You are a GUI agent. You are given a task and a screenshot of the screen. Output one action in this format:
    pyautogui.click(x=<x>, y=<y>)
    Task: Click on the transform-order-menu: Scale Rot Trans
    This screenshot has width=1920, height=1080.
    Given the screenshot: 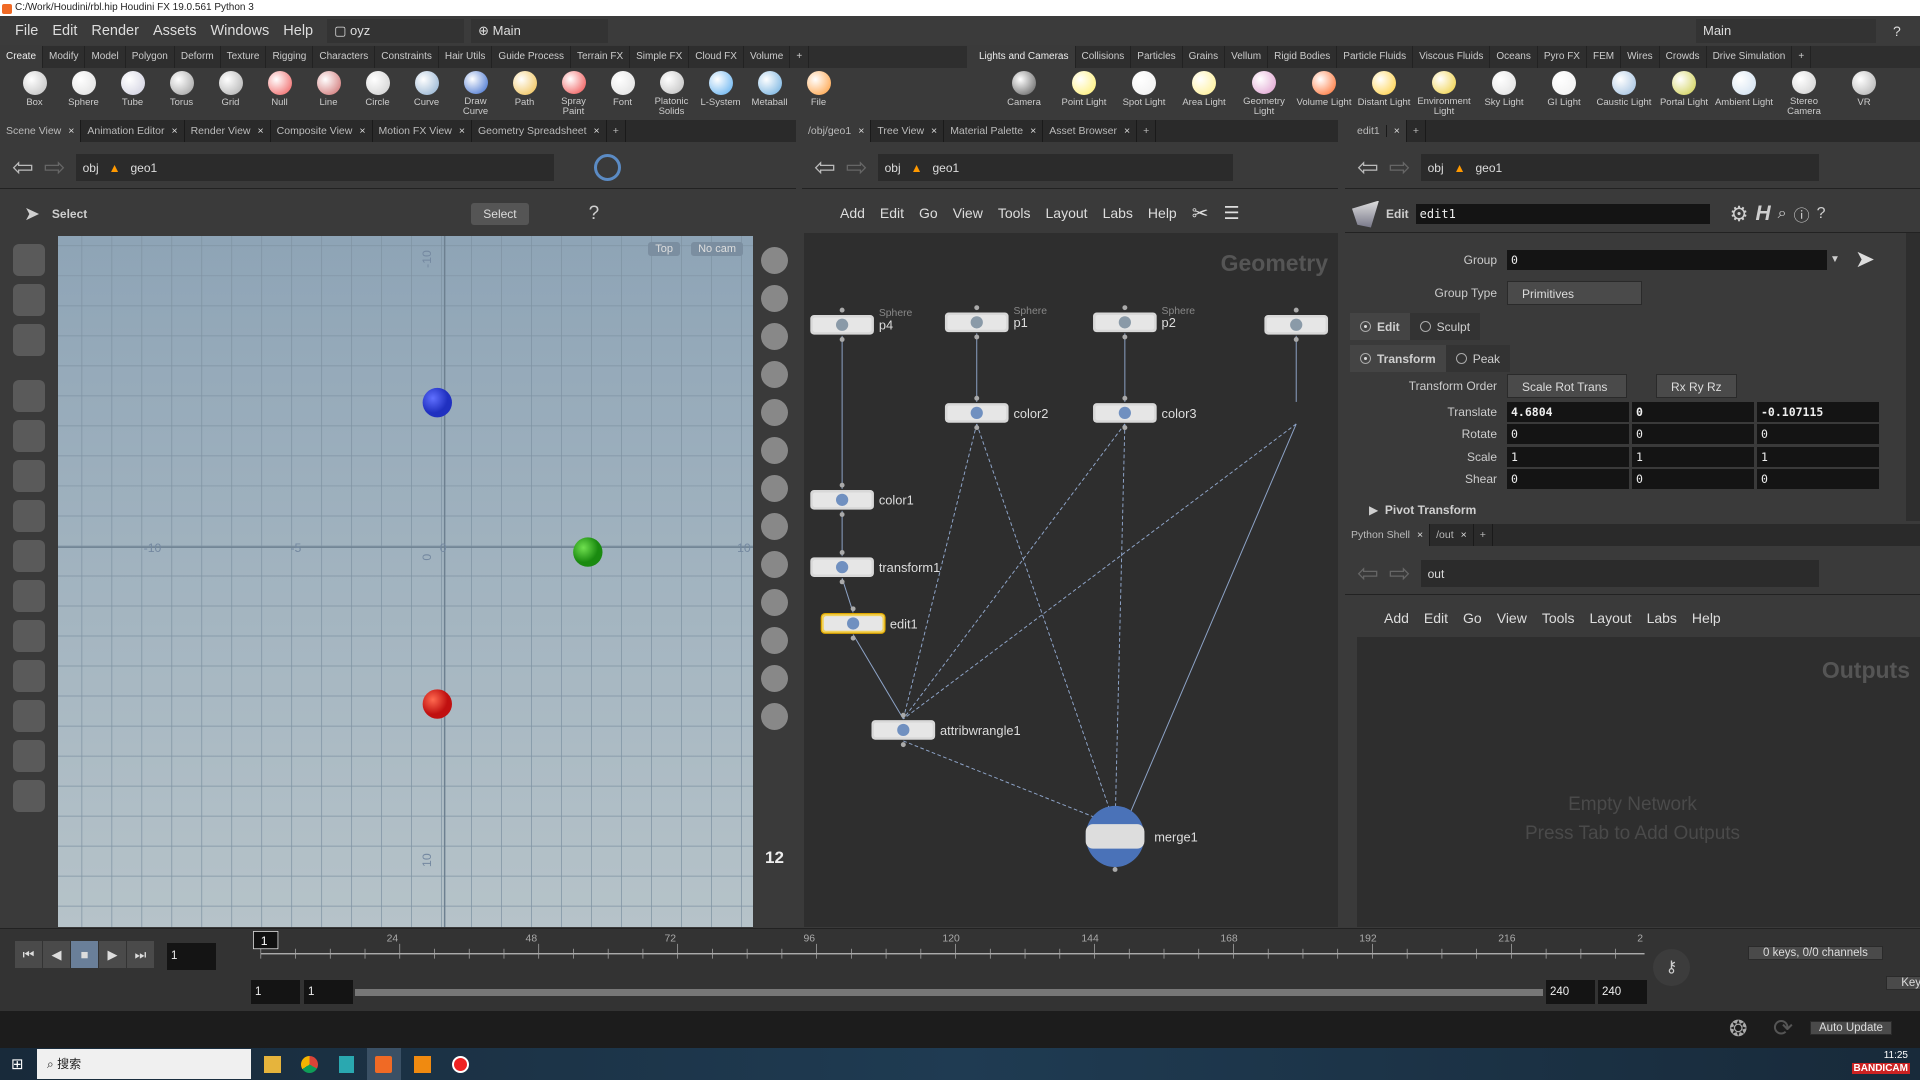 What is the action you would take?
    pyautogui.click(x=1567, y=385)
    